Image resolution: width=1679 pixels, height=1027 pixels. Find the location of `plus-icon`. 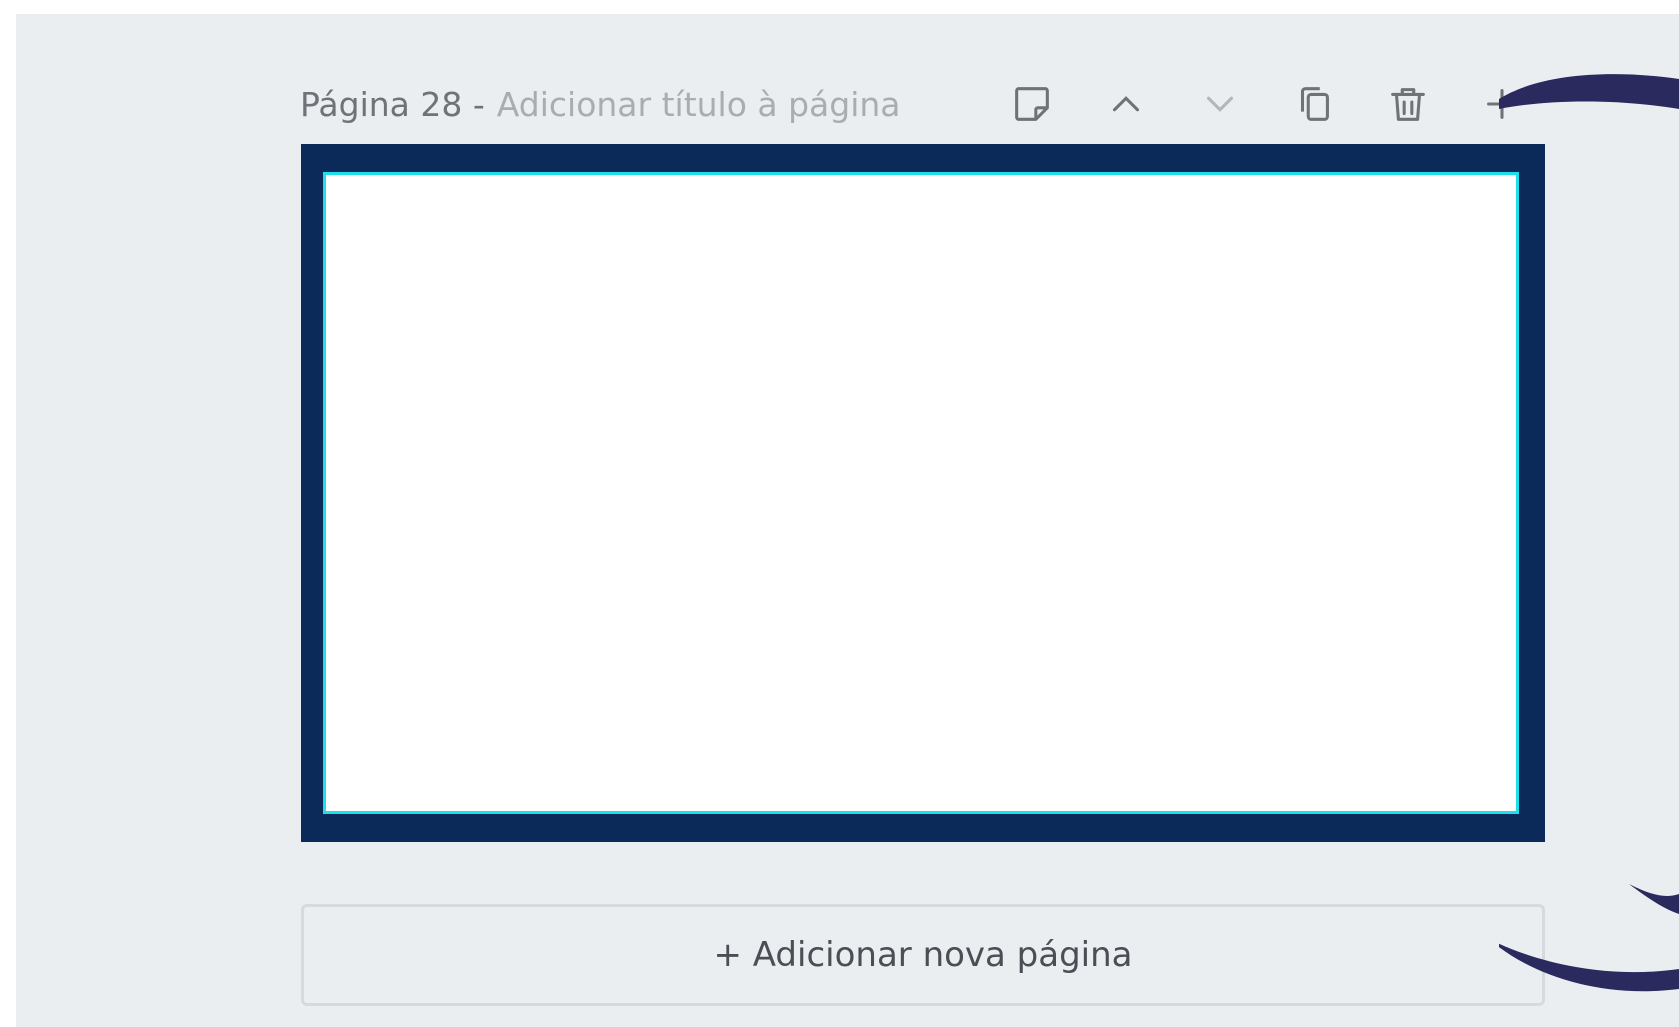

plus-icon is located at coordinates (1502, 104).